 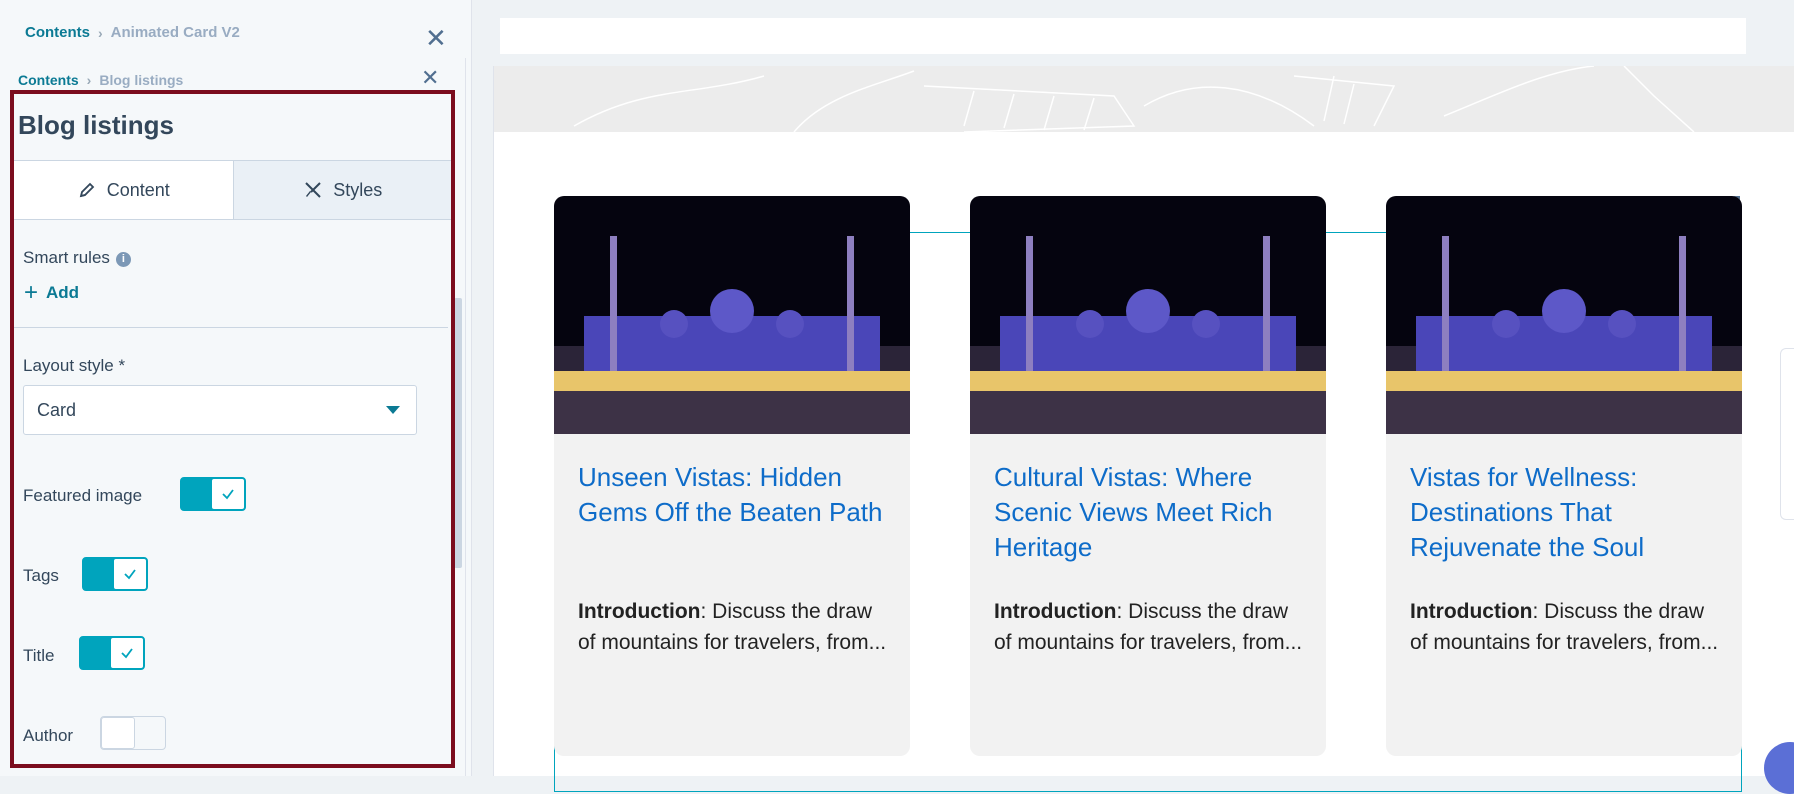 I want to click on breadcrumb-current: Blog listings, so click(x=141, y=80).